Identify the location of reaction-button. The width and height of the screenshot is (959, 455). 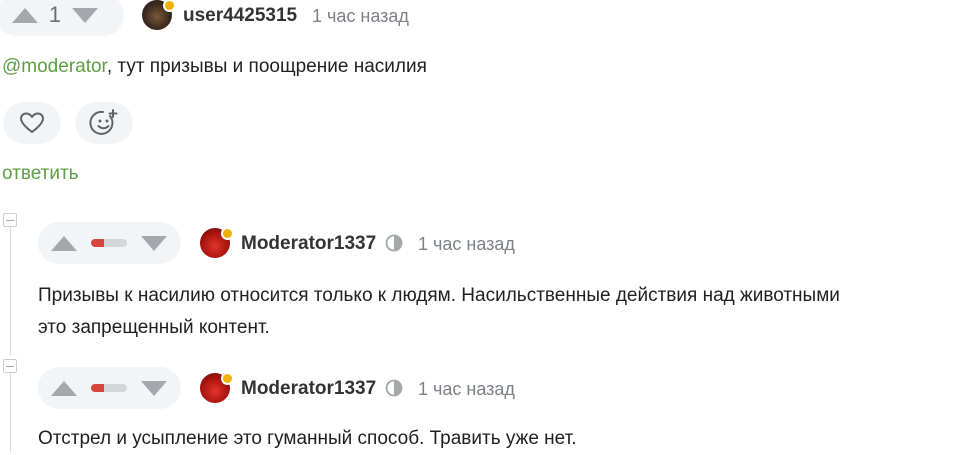
(104, 123).